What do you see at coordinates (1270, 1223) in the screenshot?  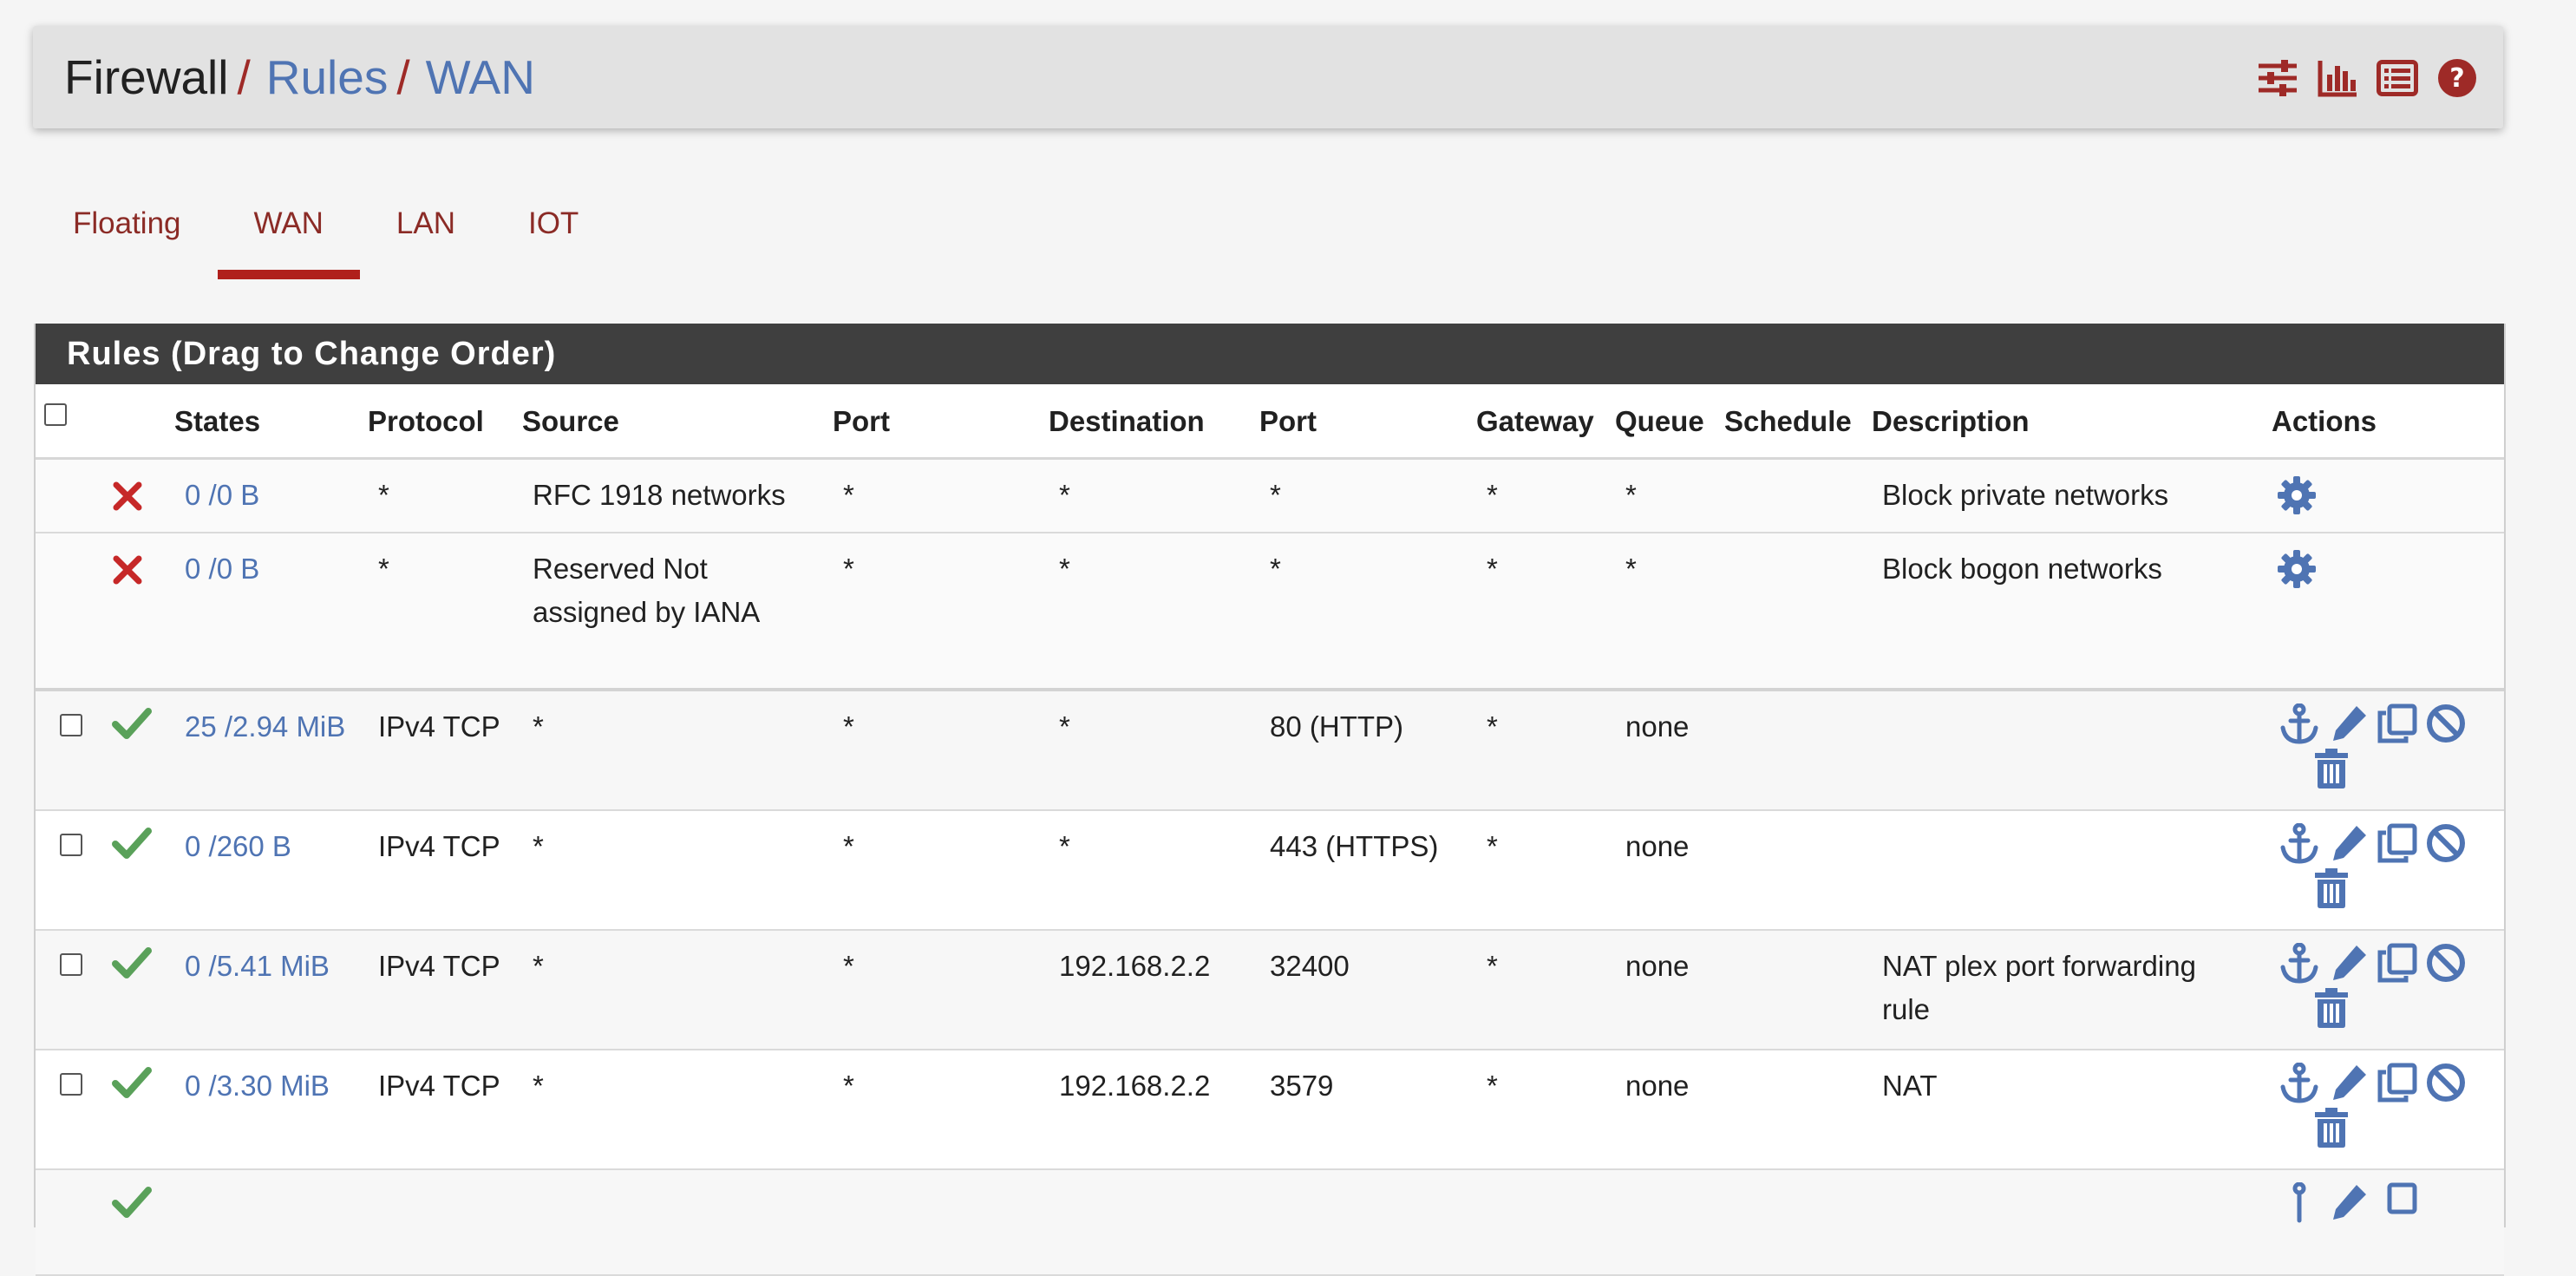 I see `table-row-partial` at bounding box center [1270, 1223].